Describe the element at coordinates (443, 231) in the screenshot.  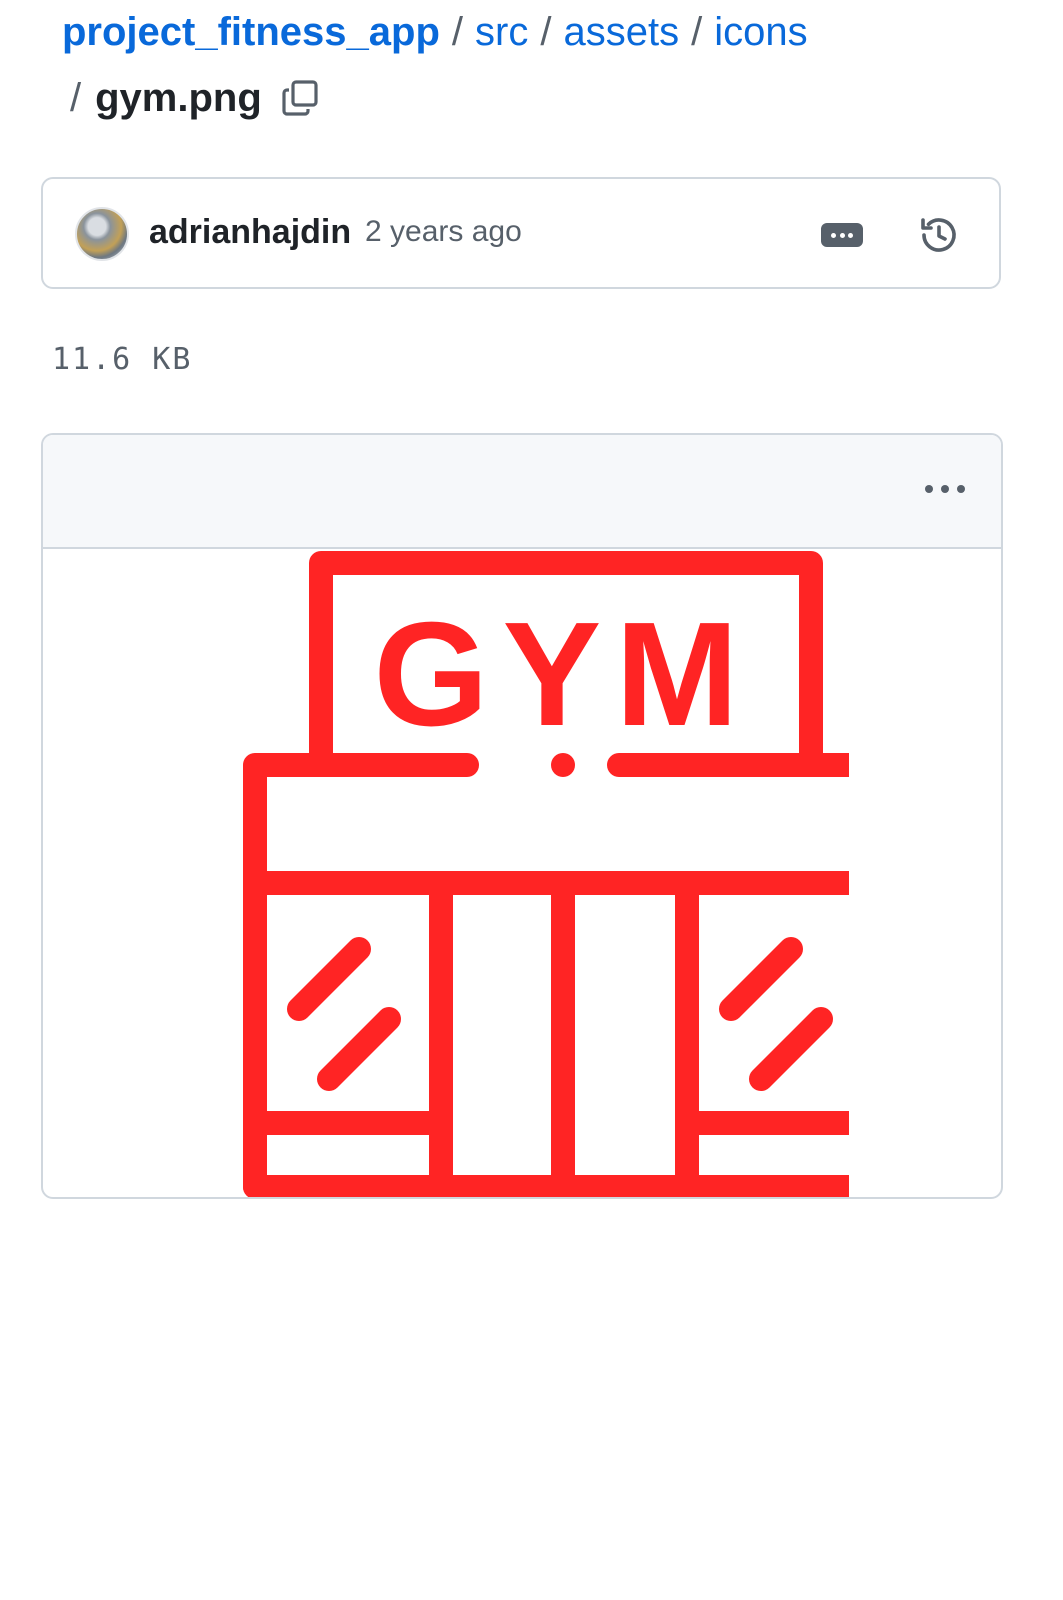
I see `commit-age: 2 years ago` at that location.